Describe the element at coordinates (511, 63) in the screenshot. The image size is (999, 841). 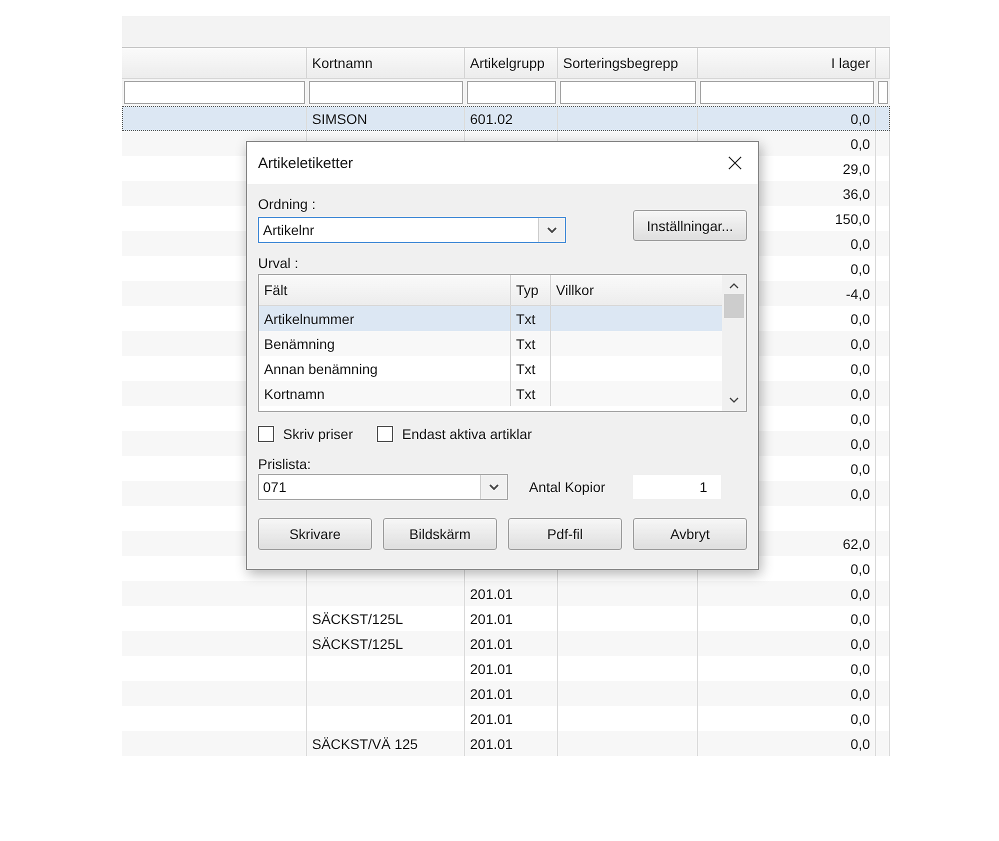
I see `column-header: Artikelgrupp` at that location.